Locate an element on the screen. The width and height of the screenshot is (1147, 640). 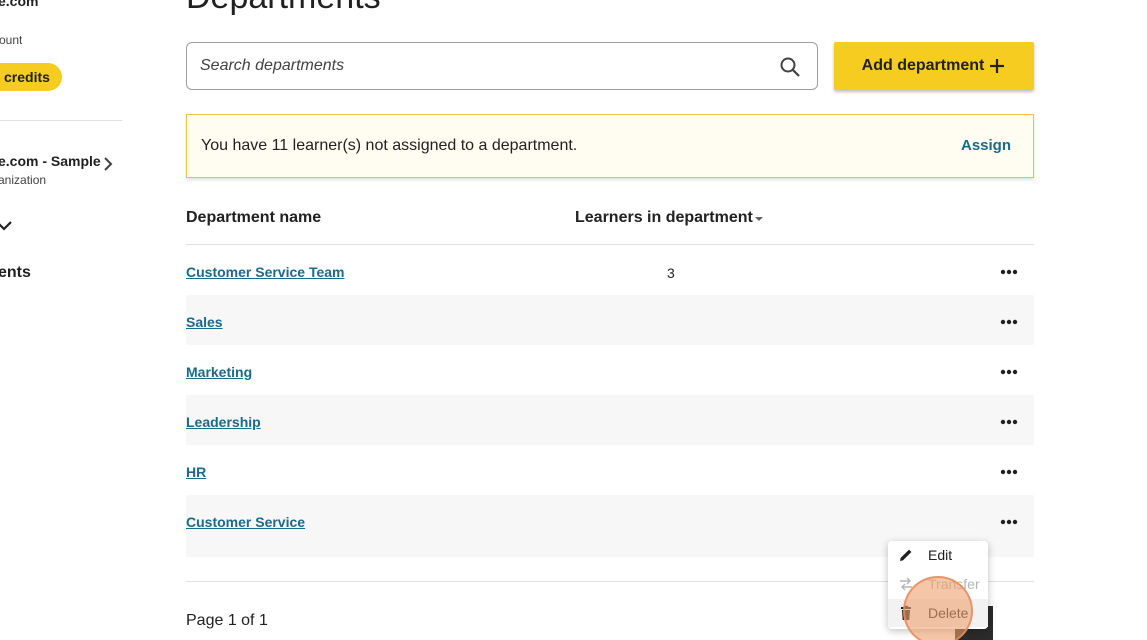
column-header-department-name: Department name is located at coordinates (254, 217).